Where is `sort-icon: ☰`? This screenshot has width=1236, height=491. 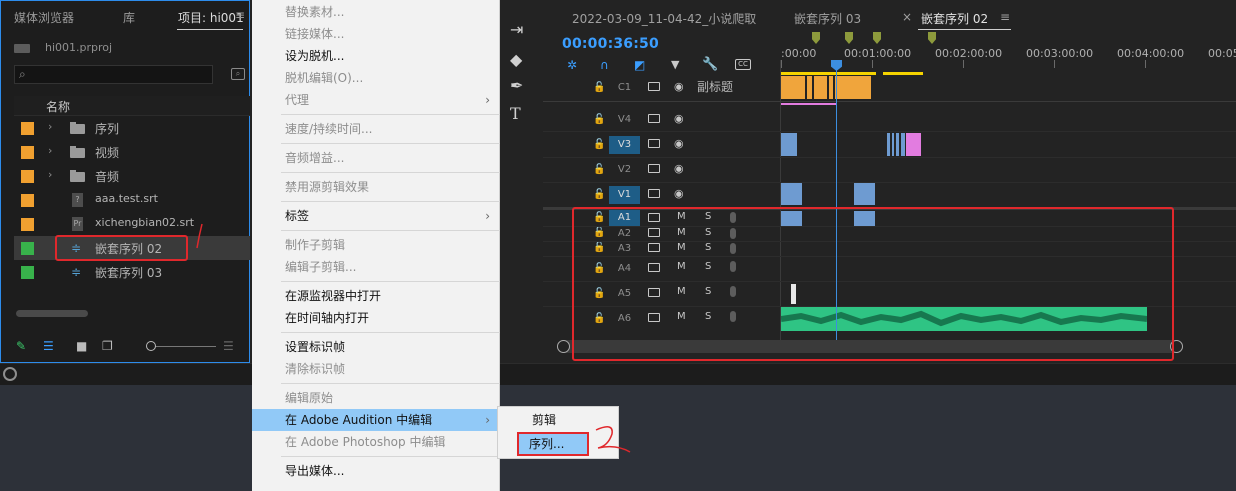 sort-icon: ☰ is located at coordinates (228, 346).